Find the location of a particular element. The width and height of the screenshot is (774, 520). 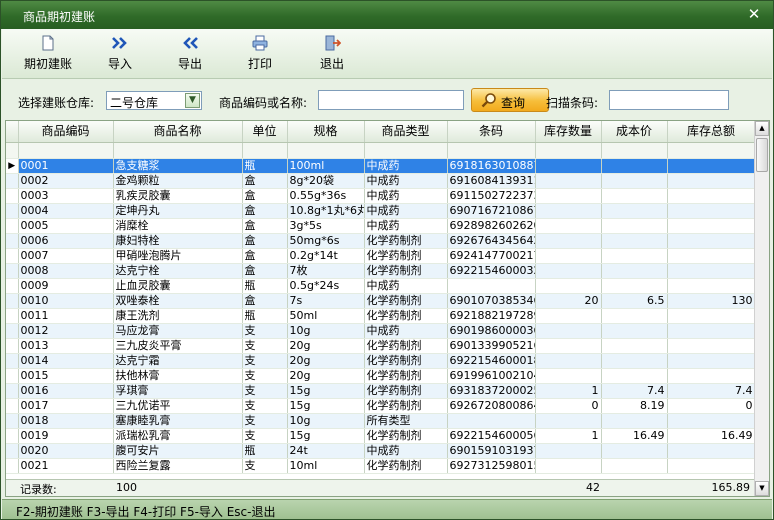

table-cell: 6922154600018 is located at coordinates (491, 361).